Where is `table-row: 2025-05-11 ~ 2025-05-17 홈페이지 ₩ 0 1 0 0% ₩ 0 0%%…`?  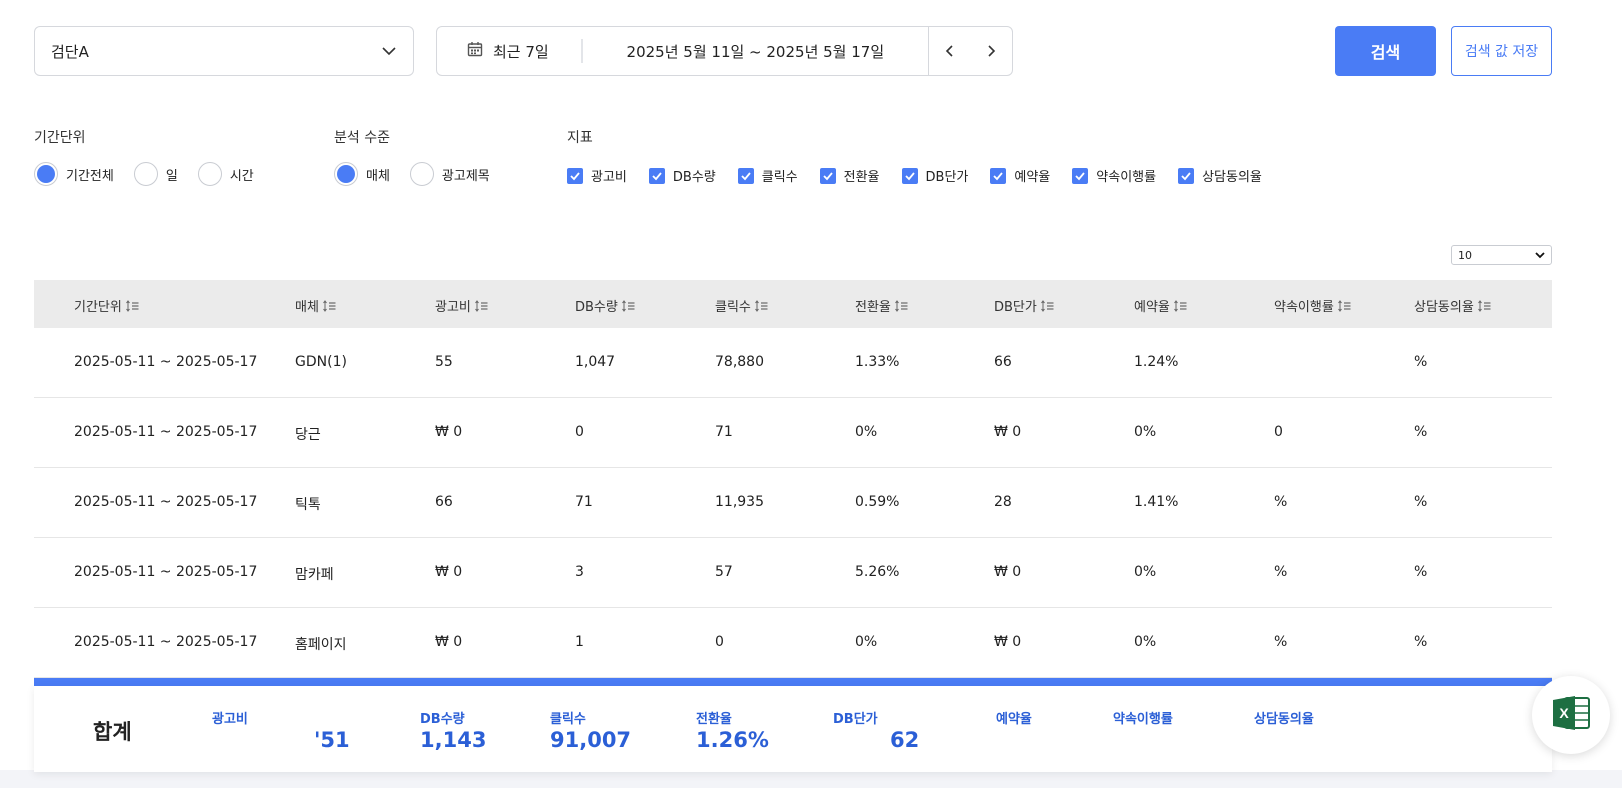 table-row: 2025-05-11 ~ 2025-05-17 홈페이지 ₩ 0 1 0 0% ₩ 0 0%%… is located at coordinates (793, 643).